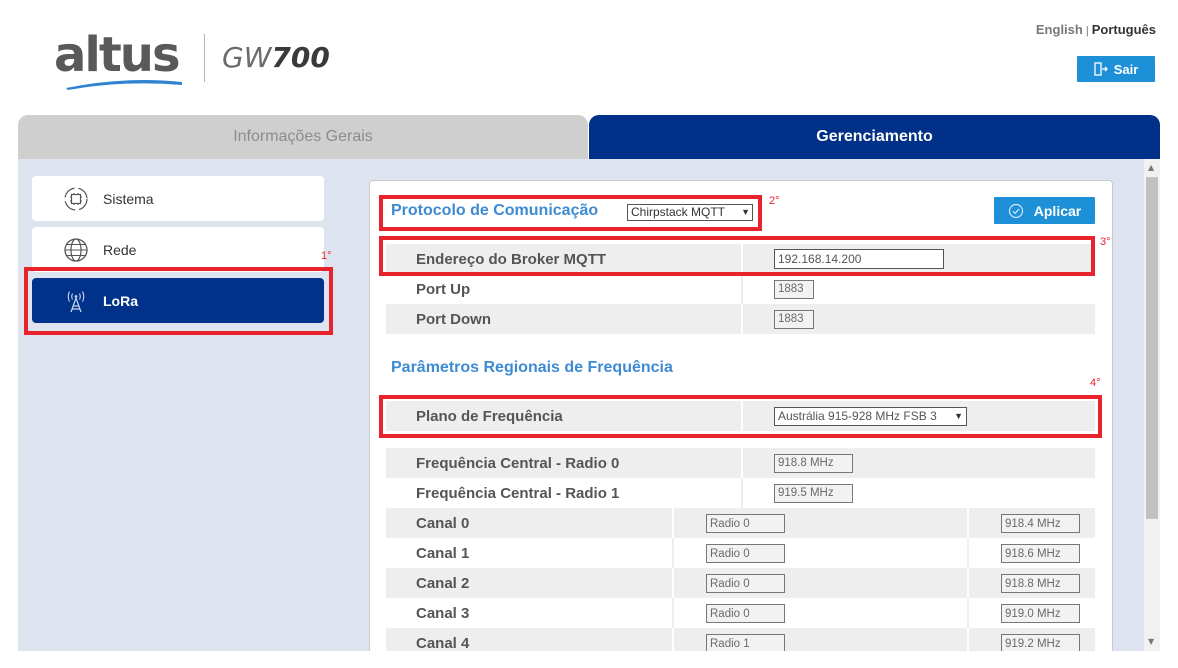 This screenshot has height=668, width=1178. I want to click on radio1-label: Frequência Central - Radio 1, so click(518, 493).